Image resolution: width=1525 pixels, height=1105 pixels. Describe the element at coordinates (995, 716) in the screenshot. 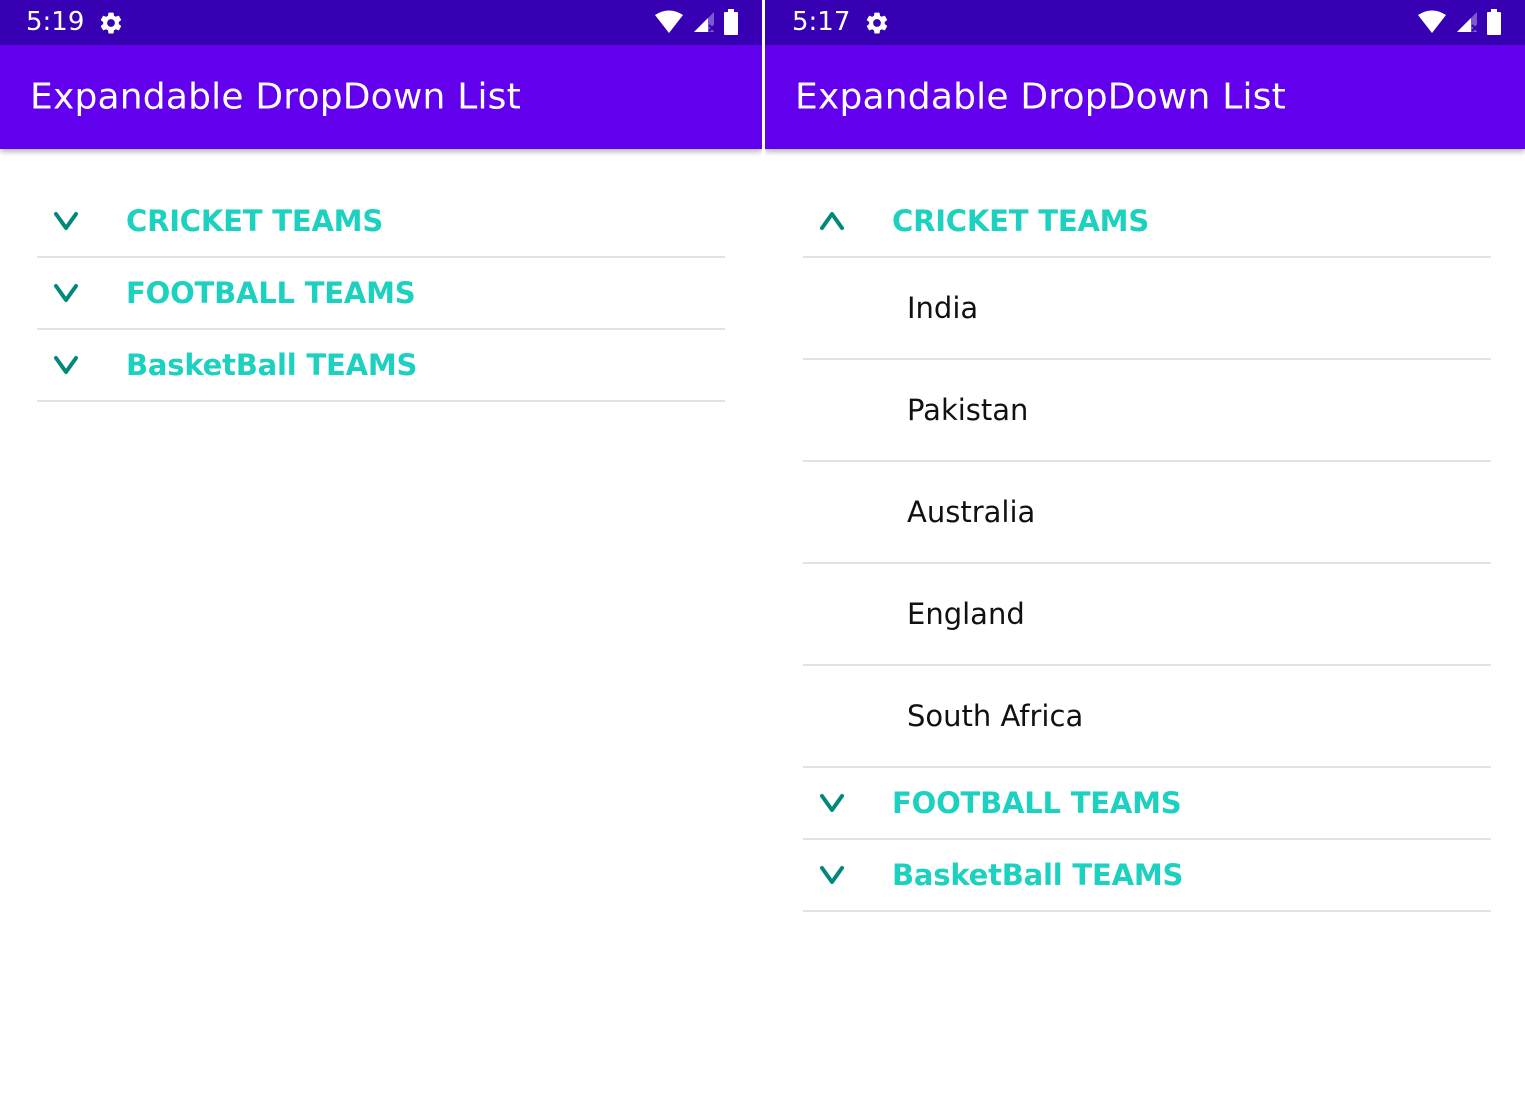

I see `child-label: South Africa` at that location.